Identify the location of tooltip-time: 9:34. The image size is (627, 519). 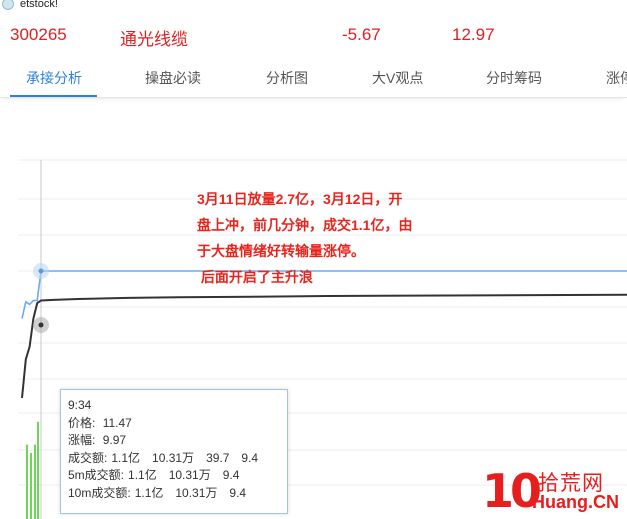
(80, 405).